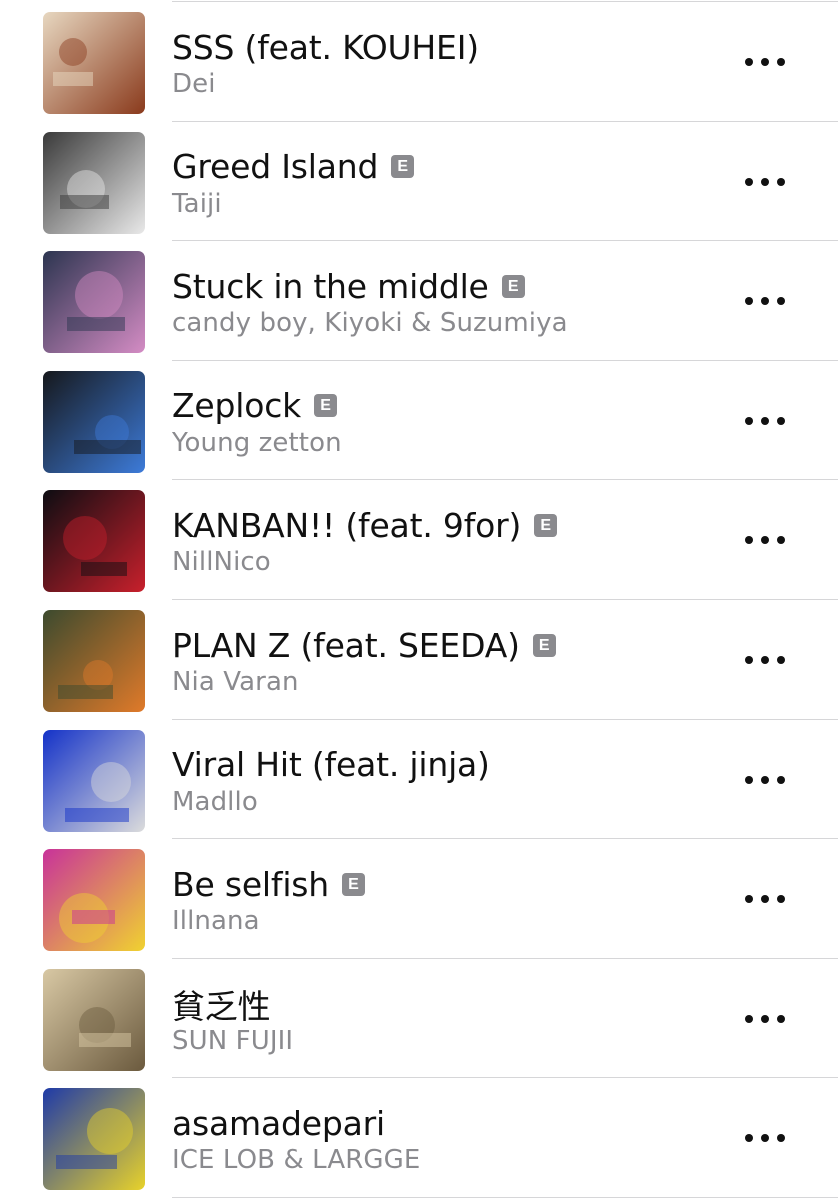  I want to click on song-title-line: 貧乏性, so click(221, 1004).